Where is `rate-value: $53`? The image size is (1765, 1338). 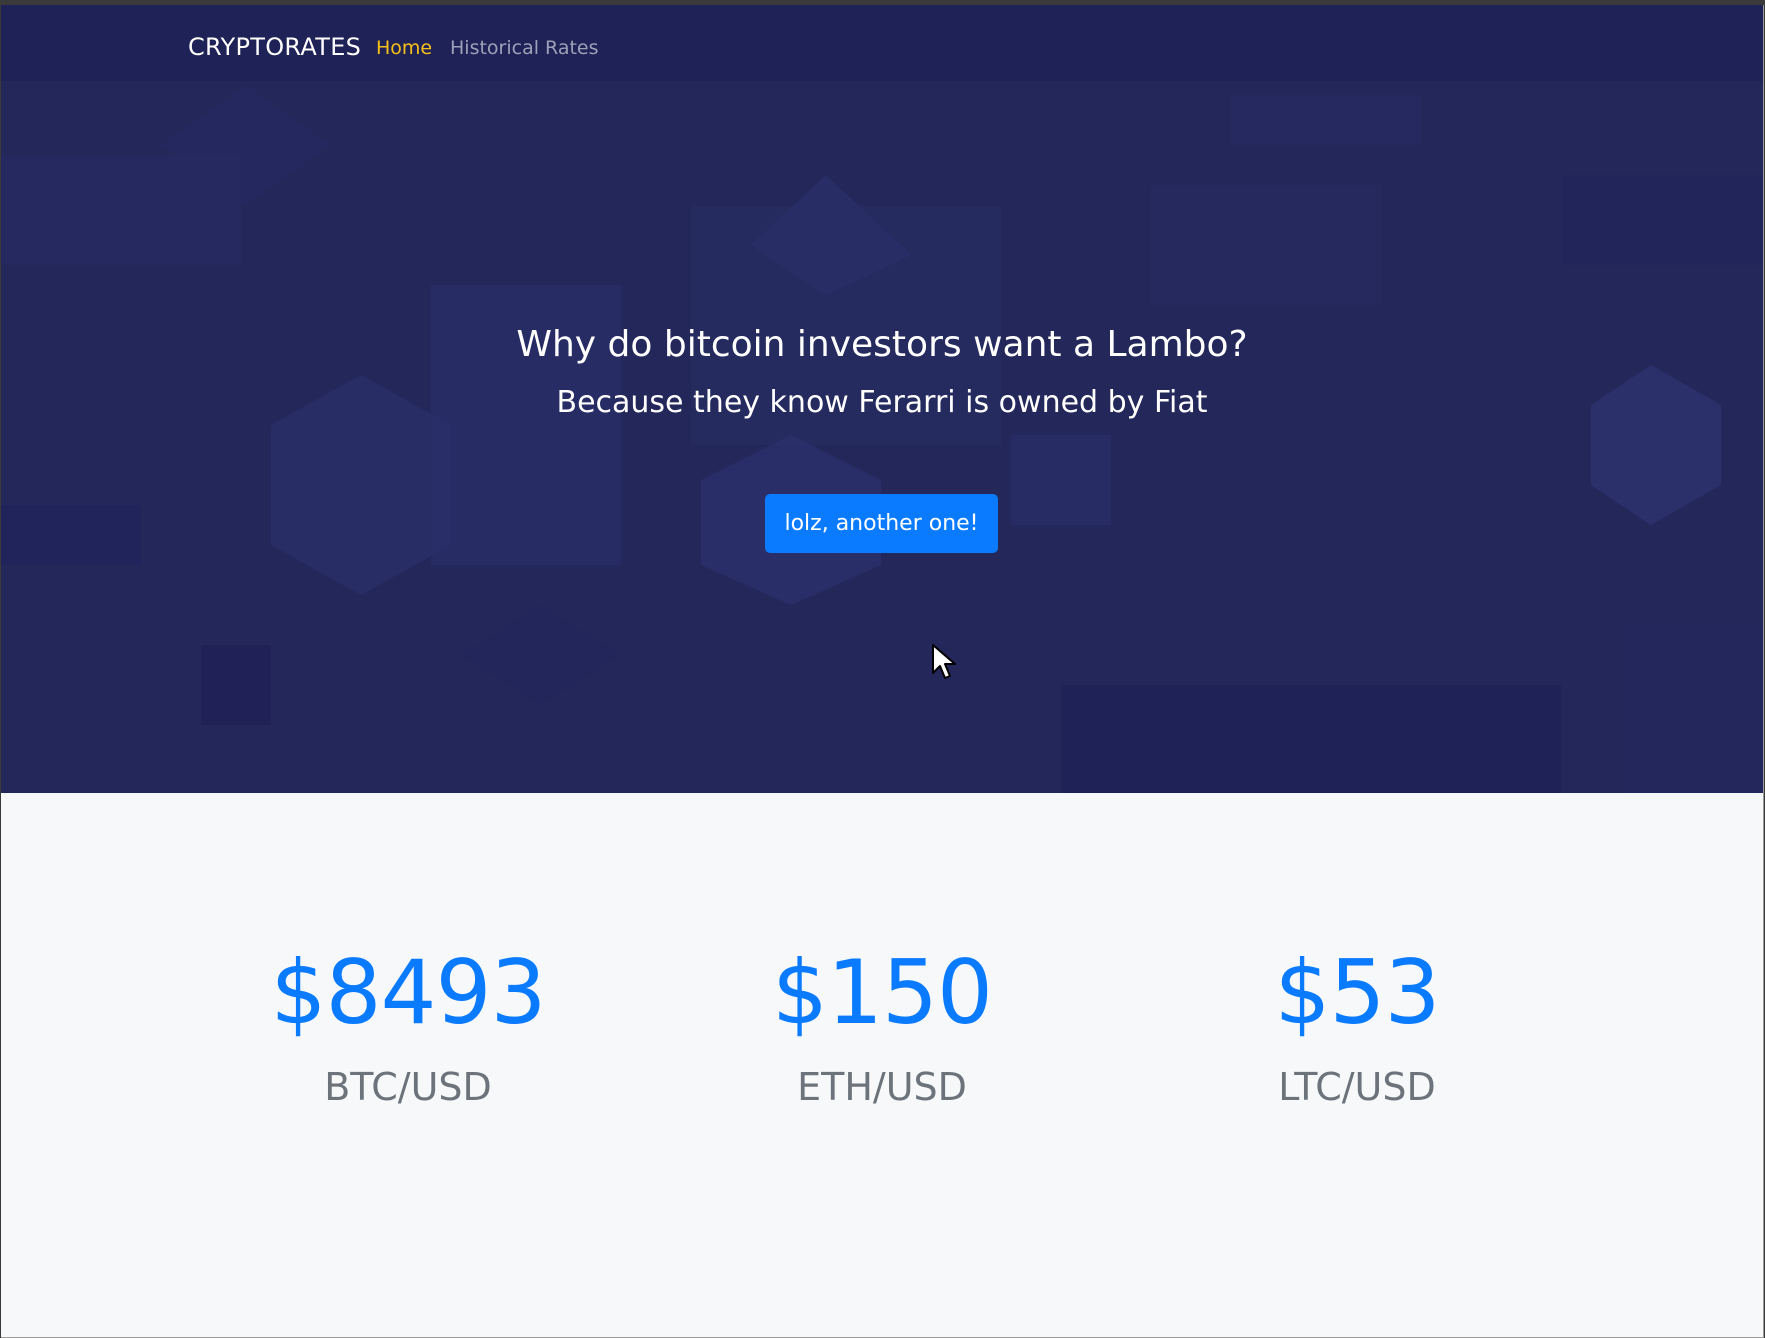
rate-value: $53 is located at coordinates (1357, 992).